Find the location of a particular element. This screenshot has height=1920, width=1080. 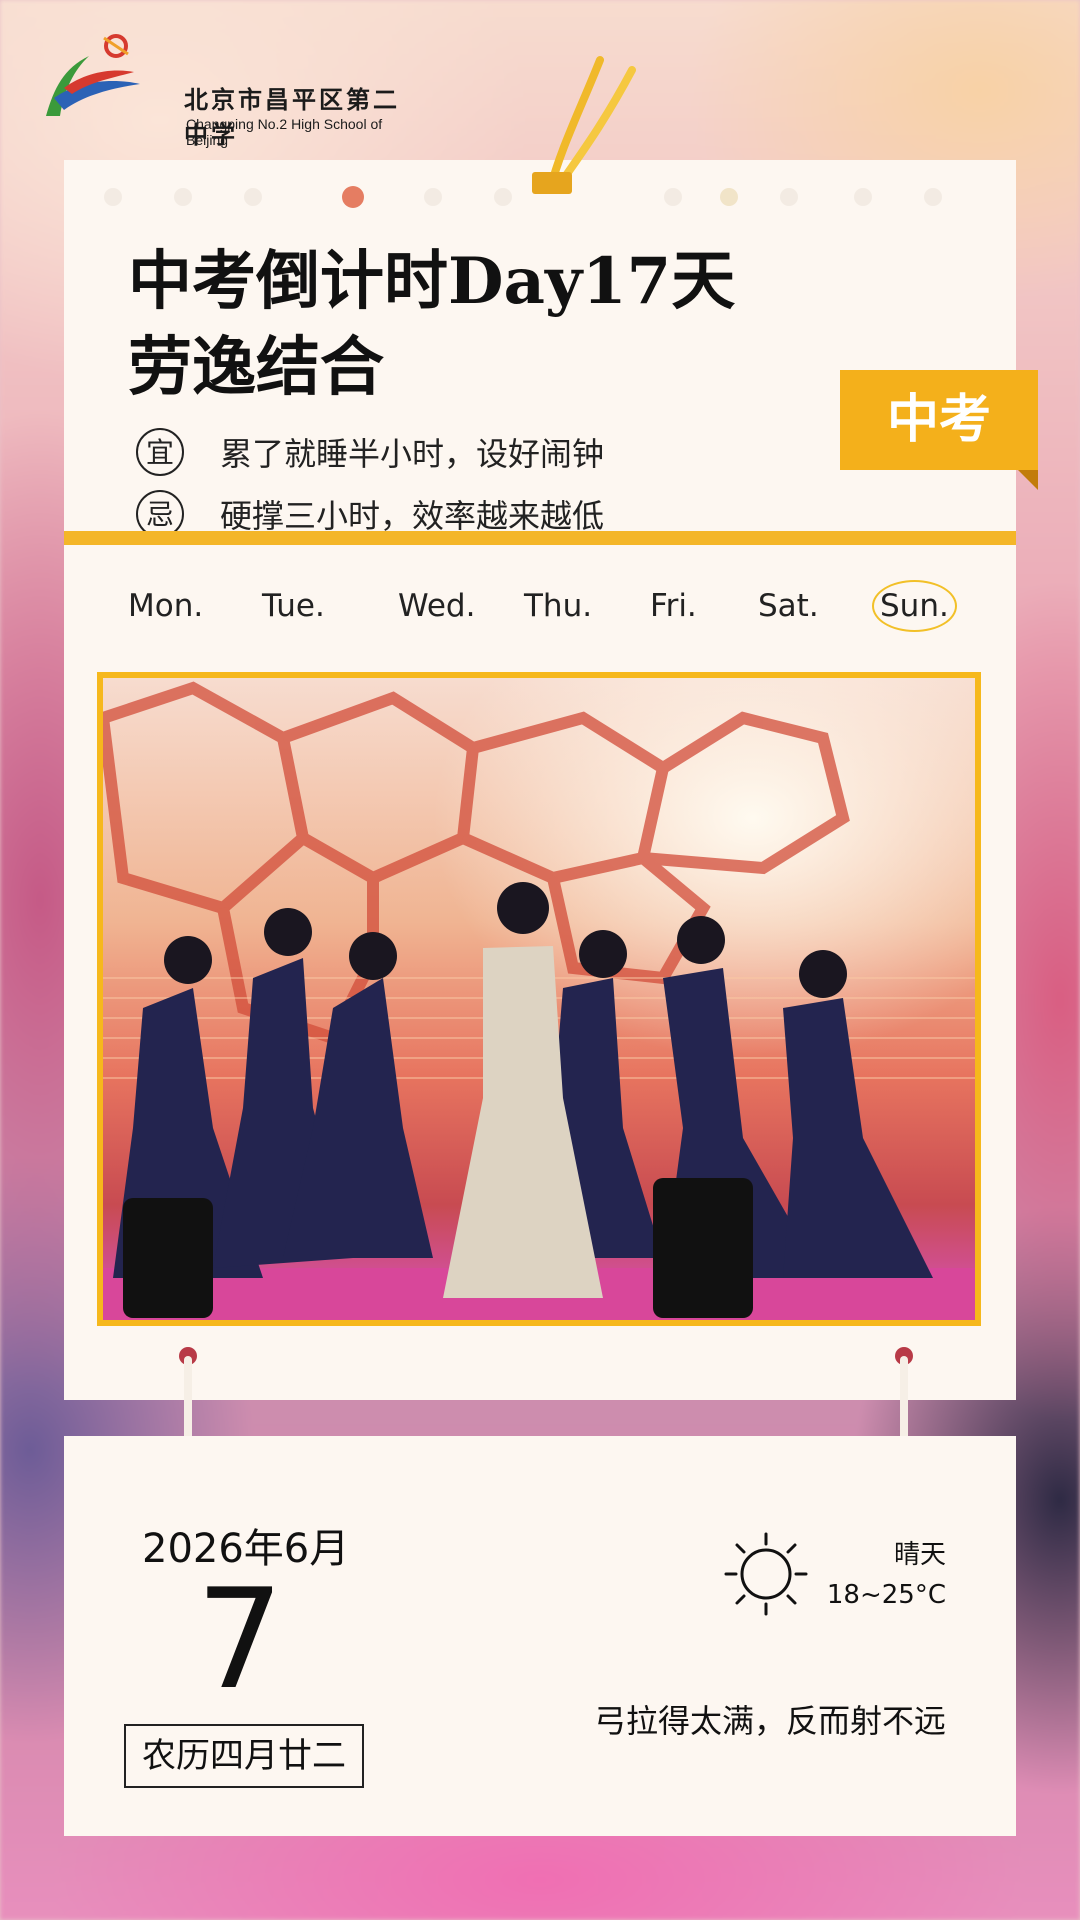

school-emblem-icon is located at coordinates (93, 75).